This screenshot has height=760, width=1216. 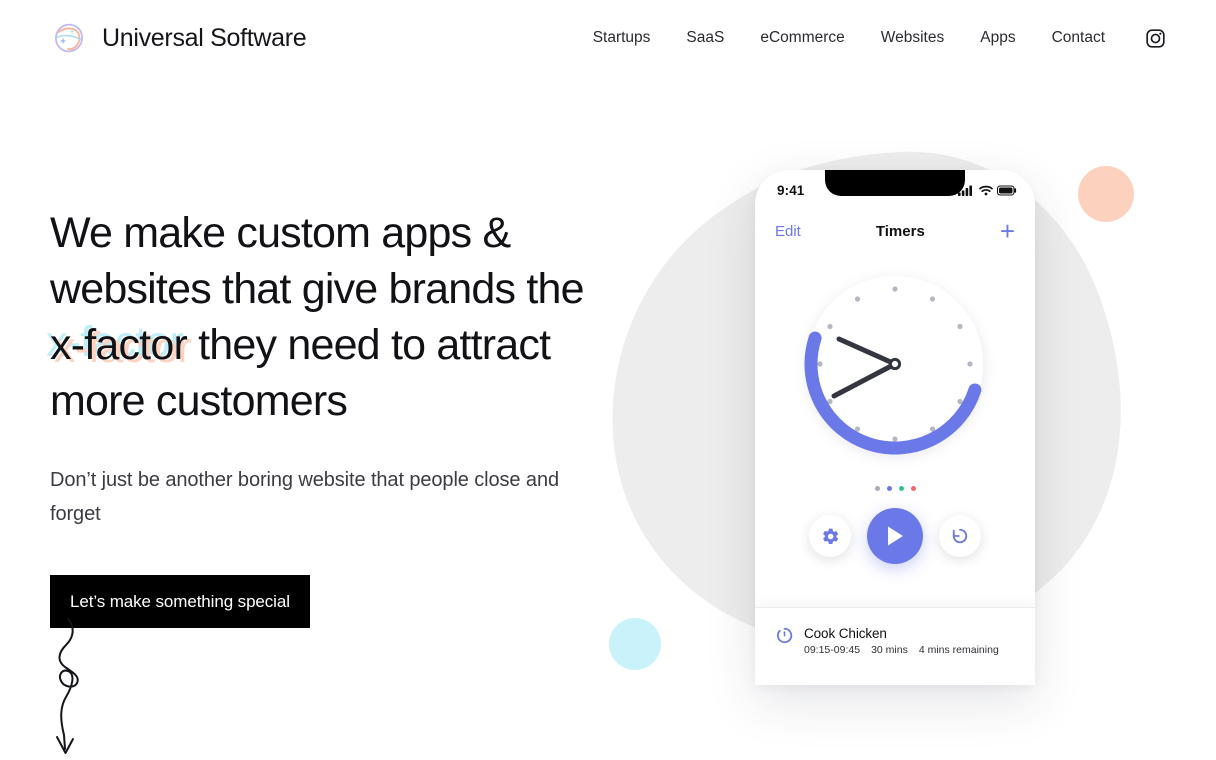 I want to click on headline-highlight: x-factor x-factor x-factor, so click(x=119, y=345).